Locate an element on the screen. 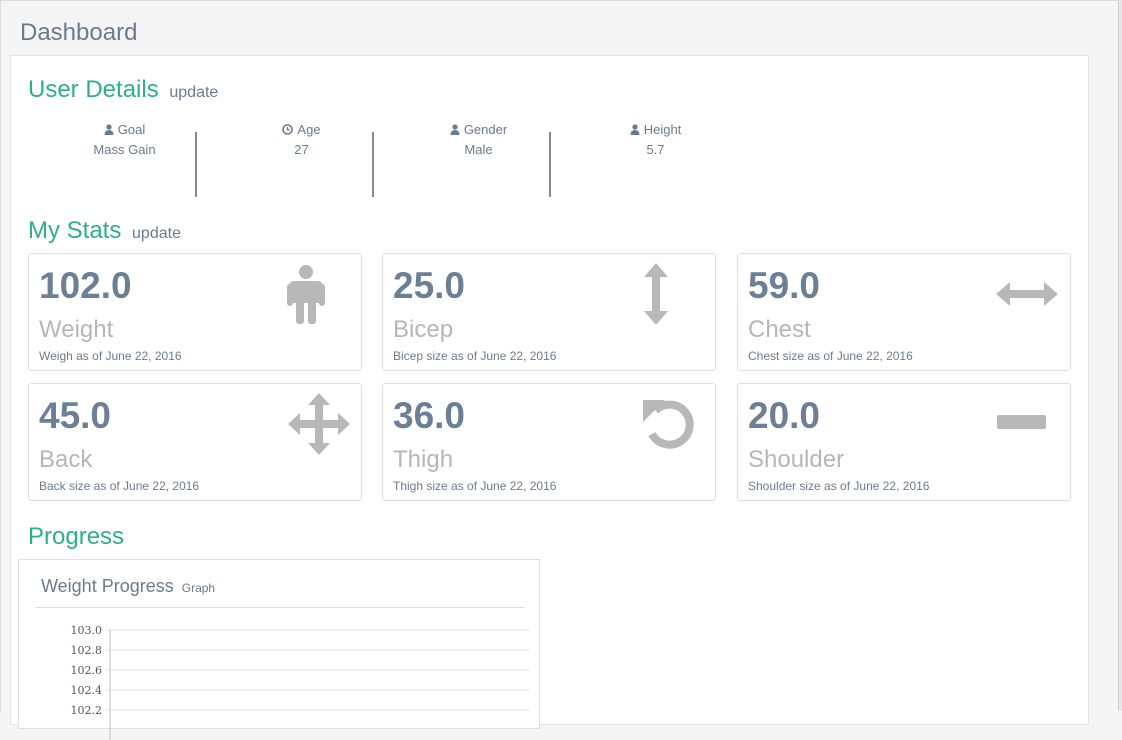  stat-name: Bicep is located at coordinates (423, 329).